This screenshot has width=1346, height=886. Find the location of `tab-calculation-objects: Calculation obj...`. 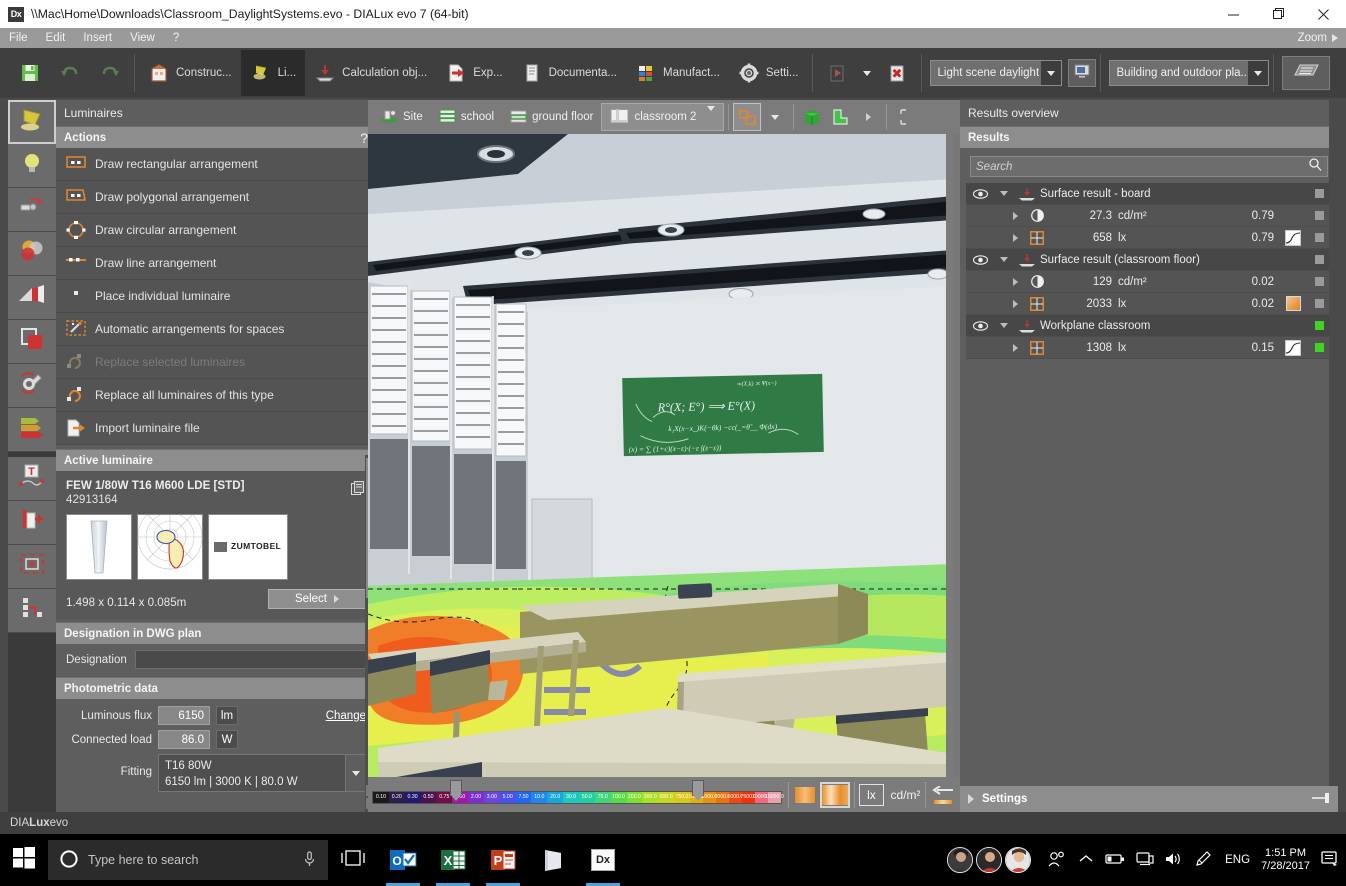

tab-calculation-objects: Calculation obj... is located at coordinates (370, 73).